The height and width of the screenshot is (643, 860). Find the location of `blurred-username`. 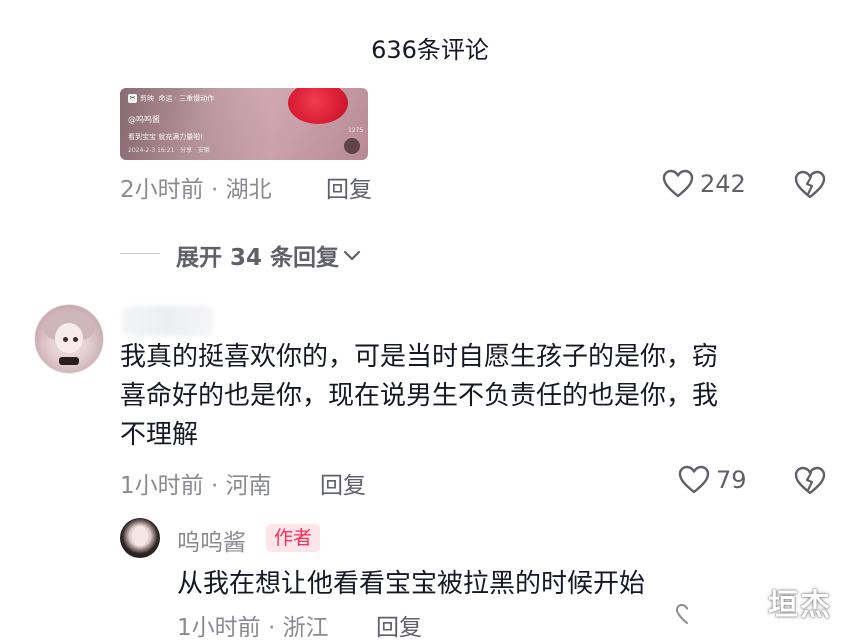

blurred-username is located at coordinates (168, 321).